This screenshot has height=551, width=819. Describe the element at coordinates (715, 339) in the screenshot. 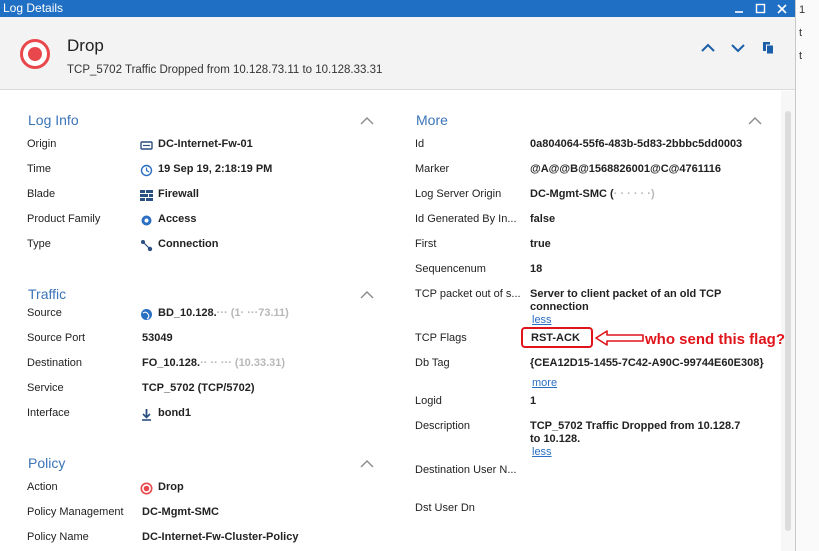

I see `annotation-text: who send this flag?` at that location.